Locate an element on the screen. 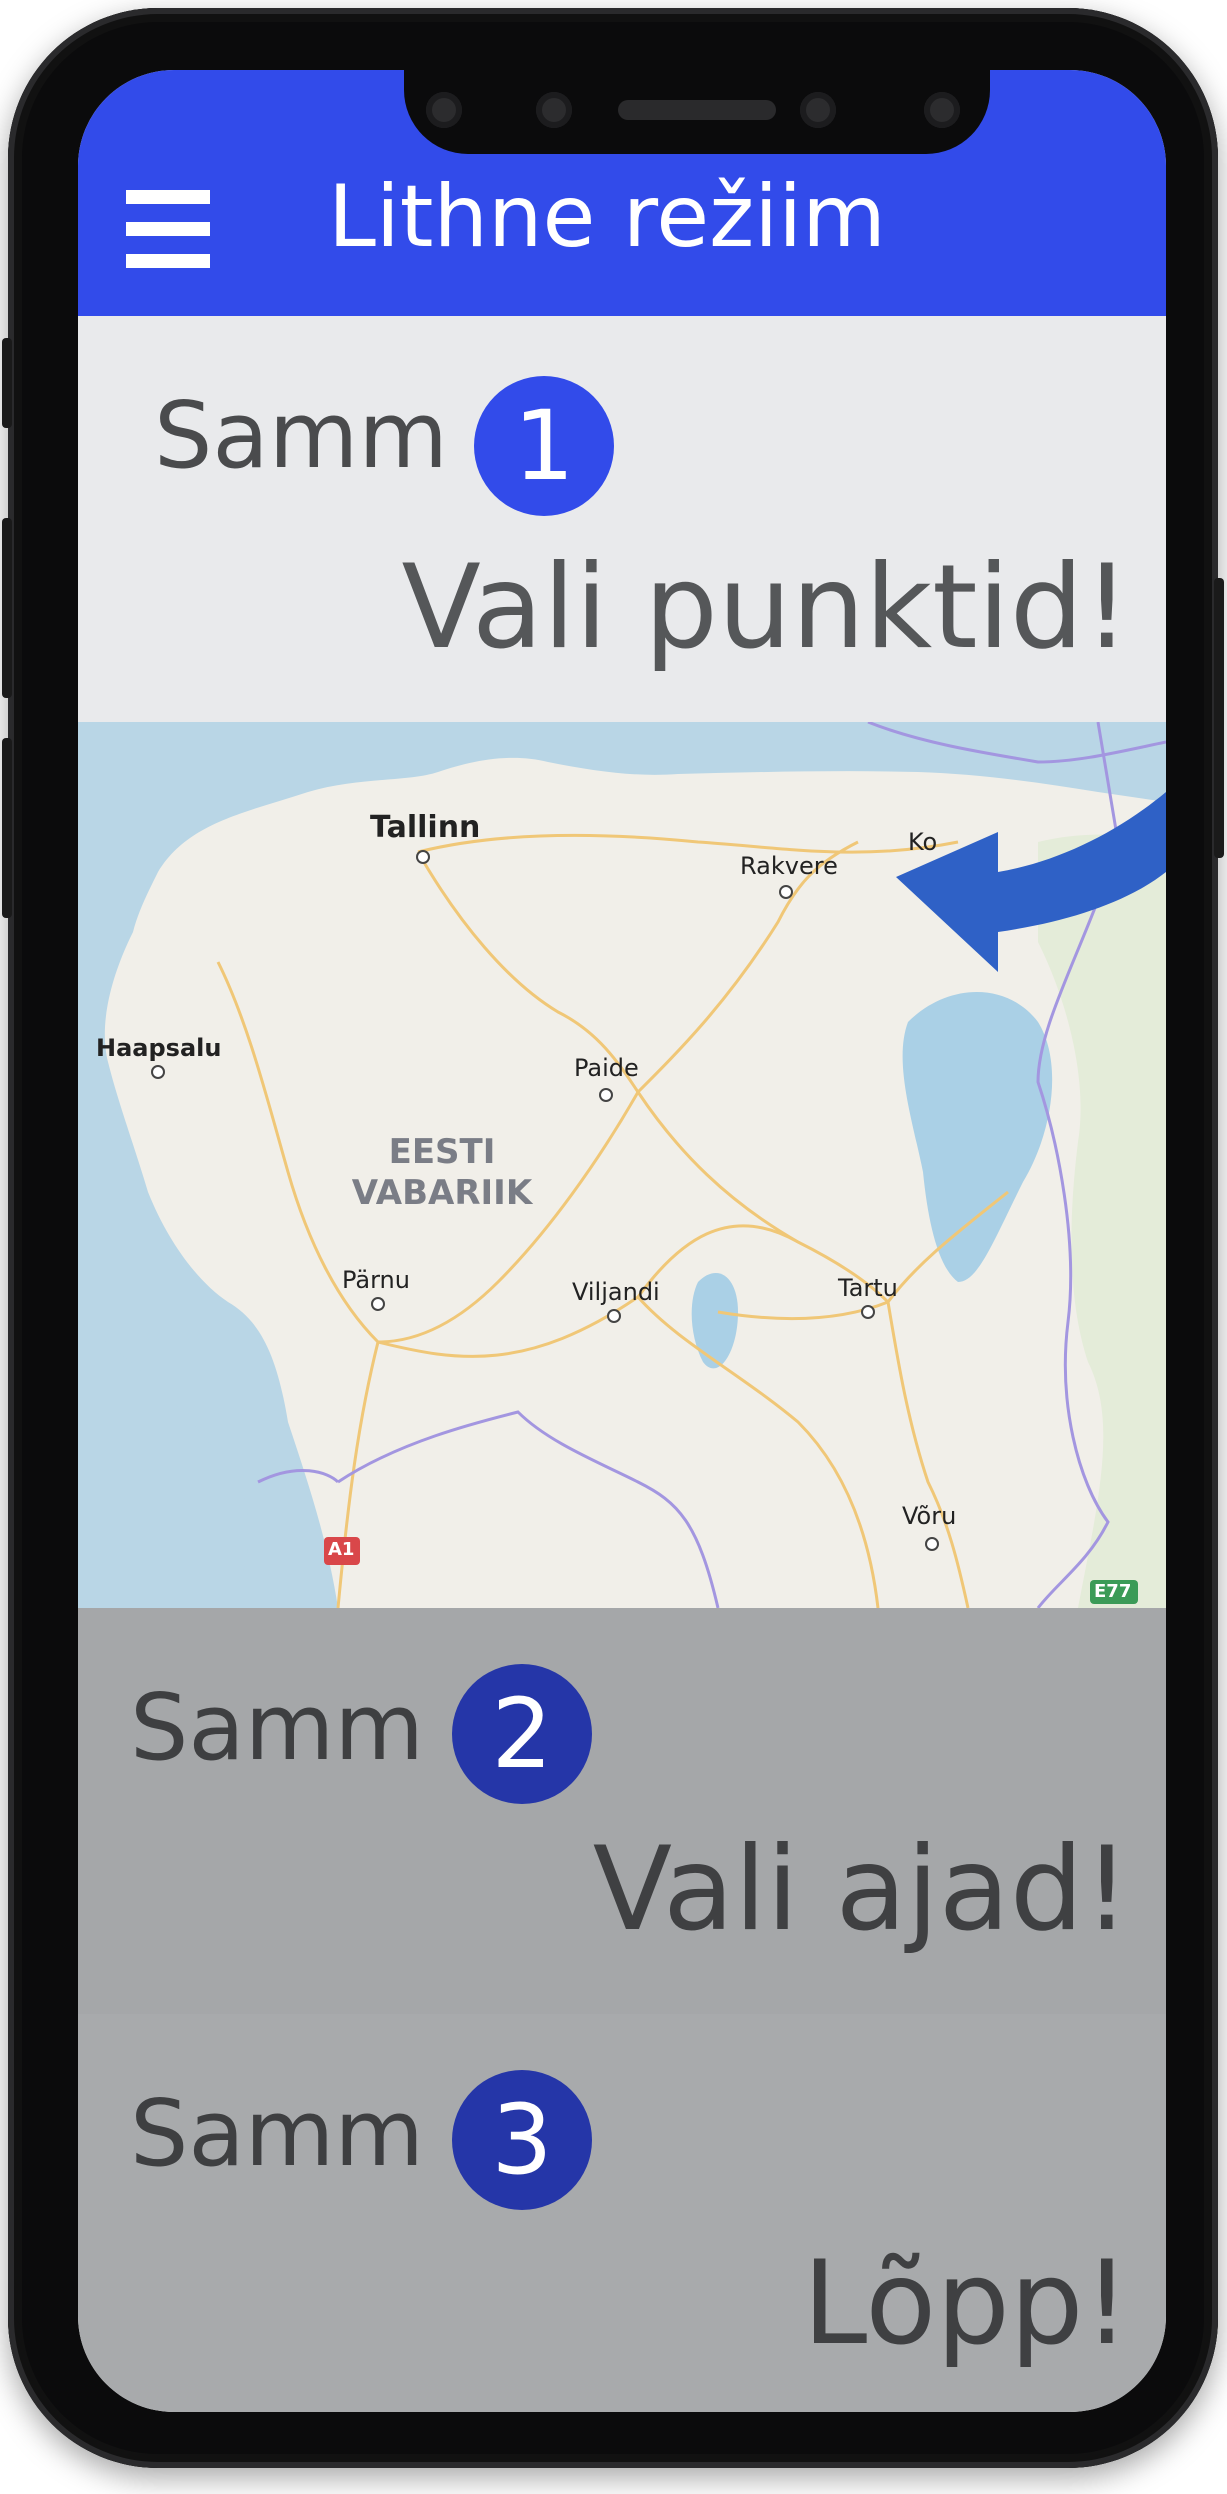 The height and width of the screenshot is (2494, 1227). hamburger-menu-icon is located at coordinates (168, 229).